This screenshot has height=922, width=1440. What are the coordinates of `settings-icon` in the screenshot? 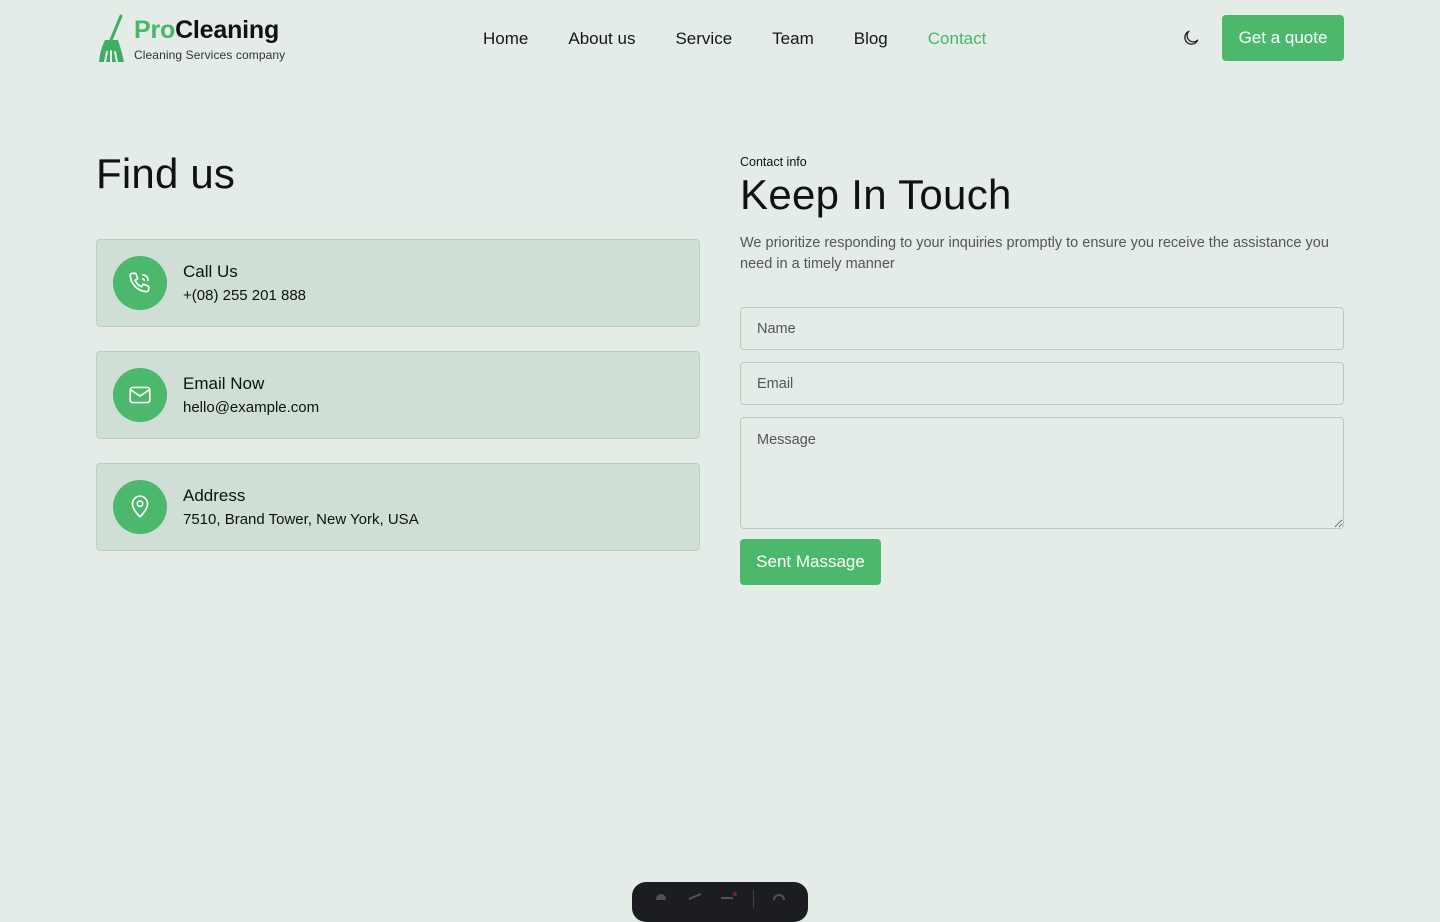 It's located at (779, 895).